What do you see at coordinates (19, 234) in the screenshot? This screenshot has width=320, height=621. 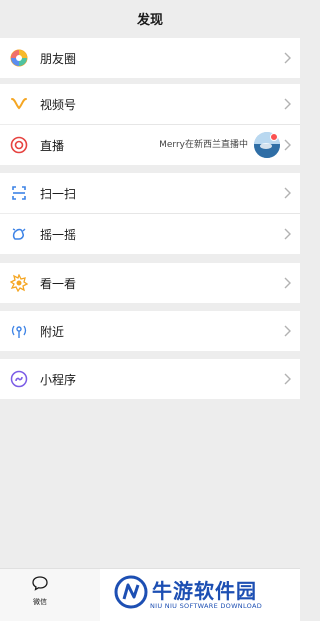 I see `shake-icon` at bounding box center [19, 234].